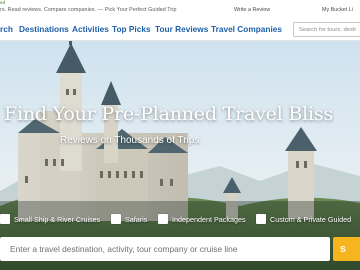 This screenshot has height=270, width=360. Describe the element at coordinates (165, 249) in the screenshot. I see `destination-search-input` at that location.